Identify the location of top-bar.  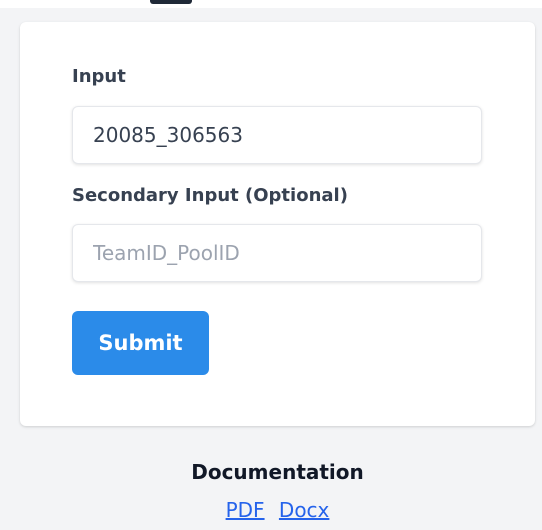
(271, 4).